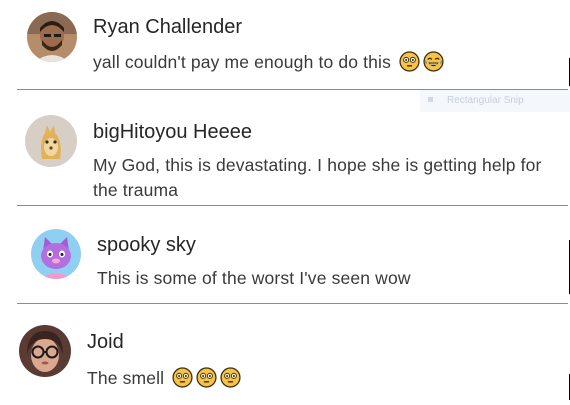 This screenshot has width=570, height=405. I want to click on person-avatar-icon, so click(52, 37).